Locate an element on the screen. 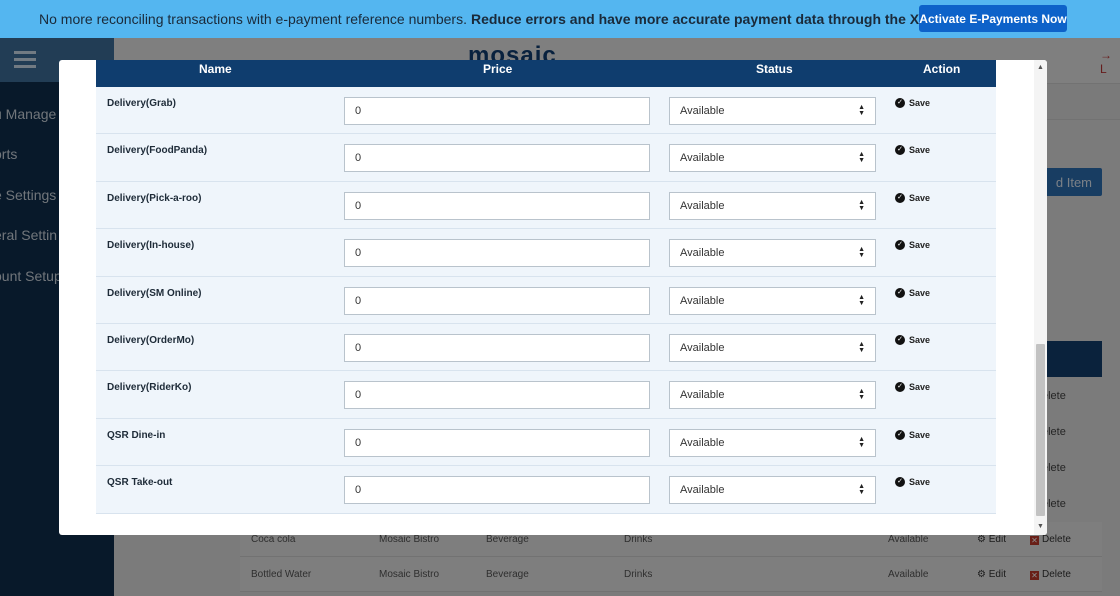 This screenshot has width=1120, height=596. scrollbar-thumb is located at coordinates (1040, 430).